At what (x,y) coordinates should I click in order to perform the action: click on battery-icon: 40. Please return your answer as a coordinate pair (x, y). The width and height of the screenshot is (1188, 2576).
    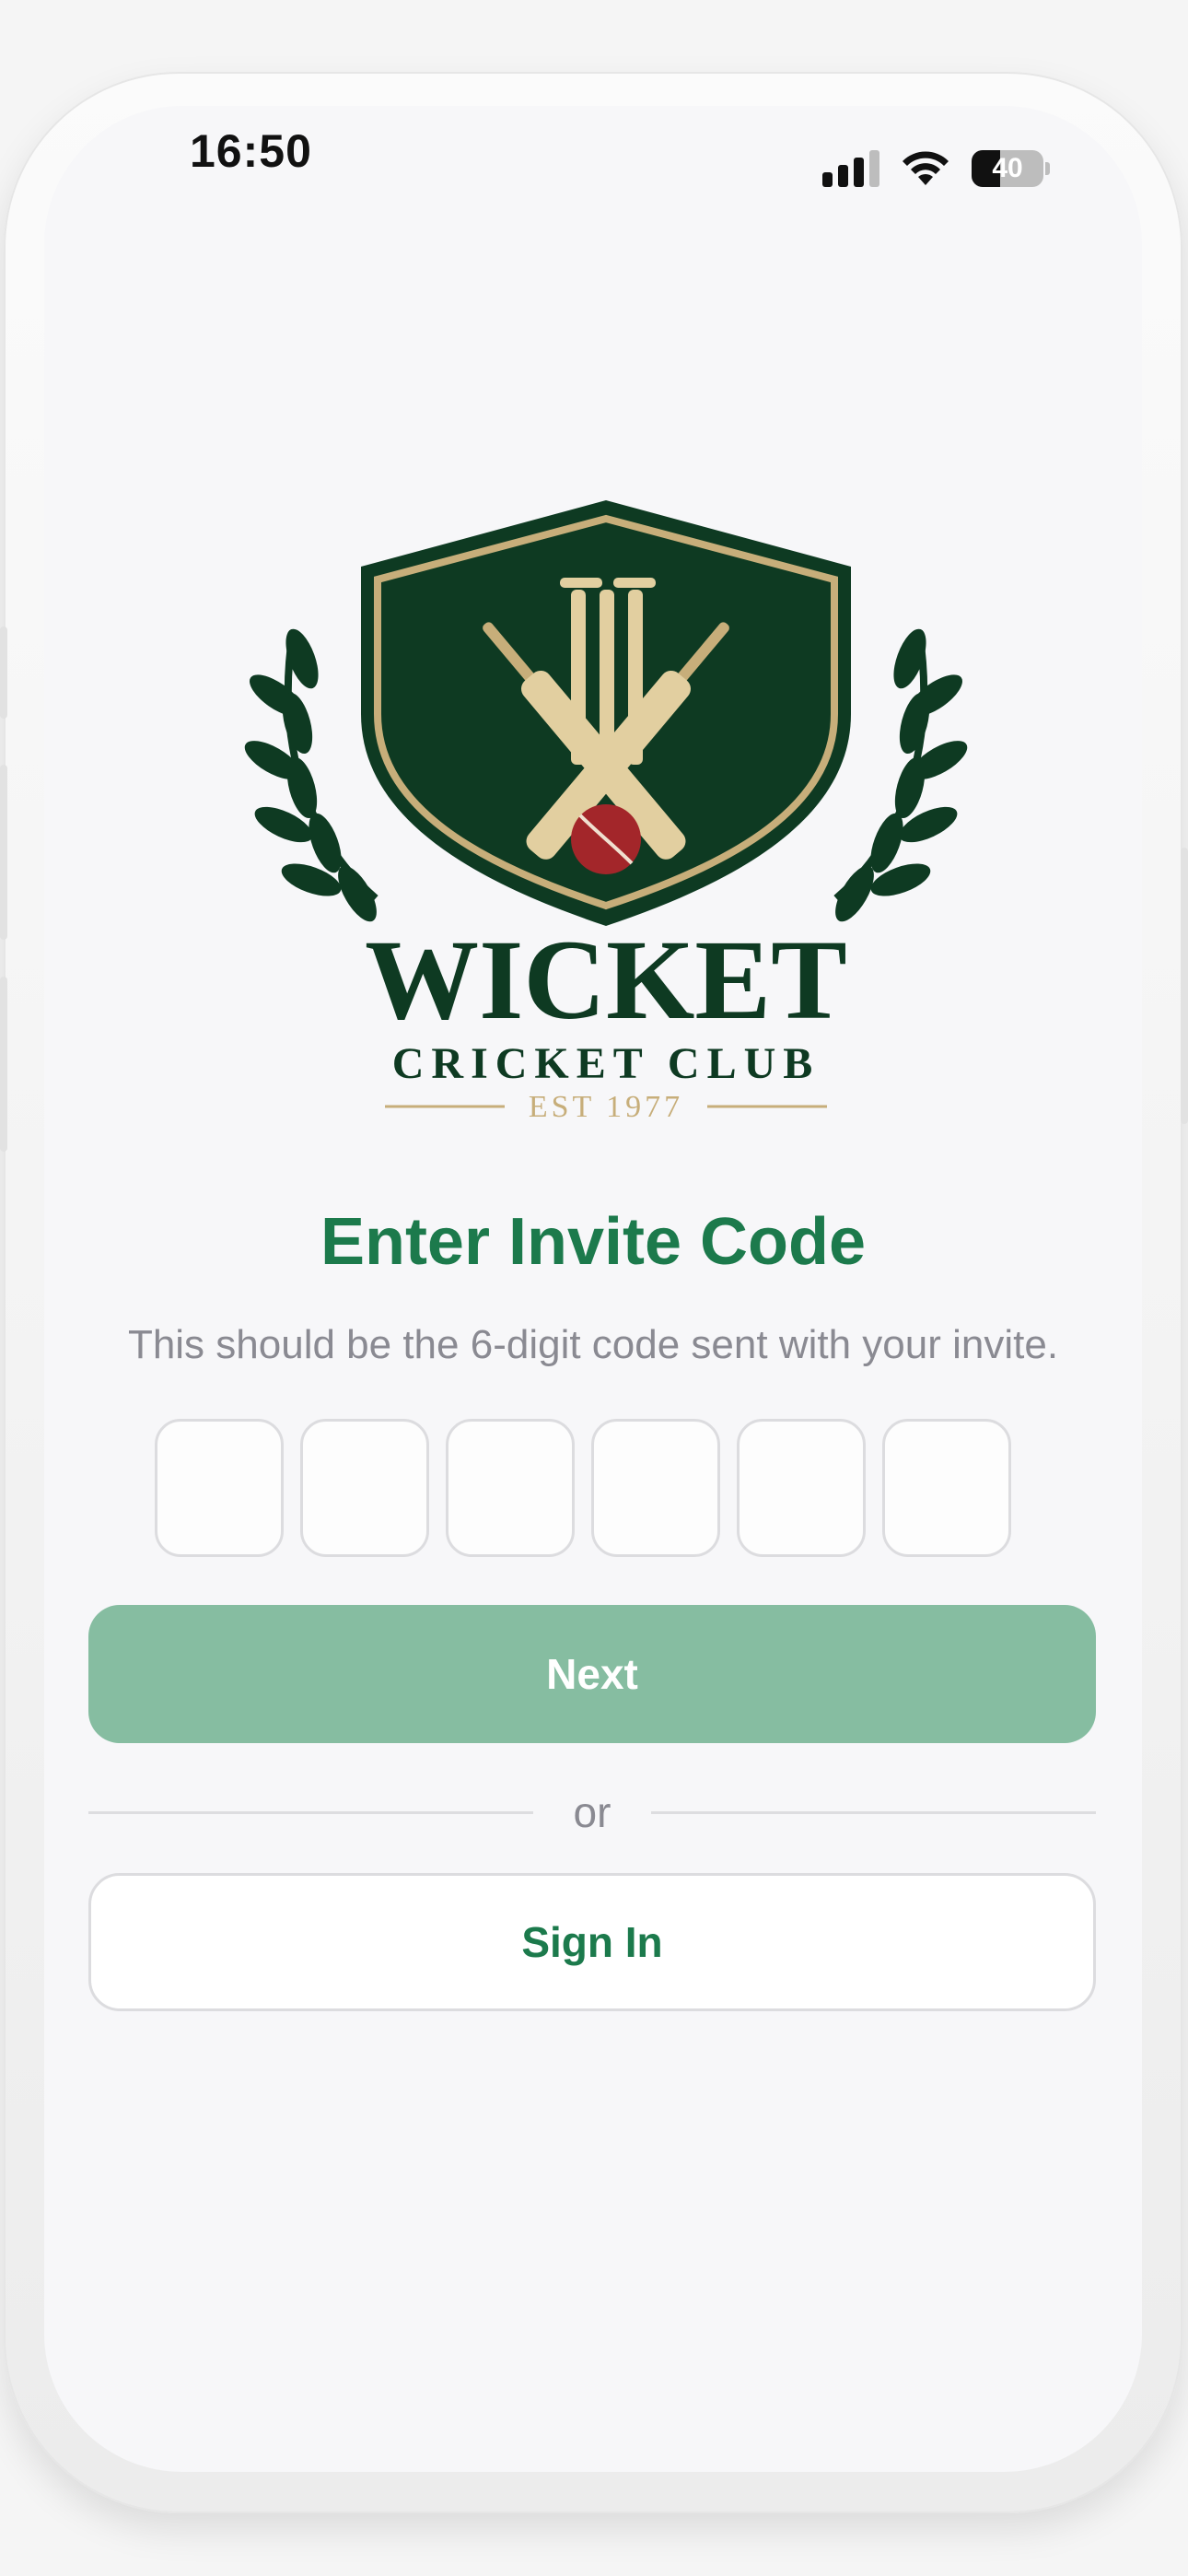
    Looking at the image, I should click on (1007, 168).